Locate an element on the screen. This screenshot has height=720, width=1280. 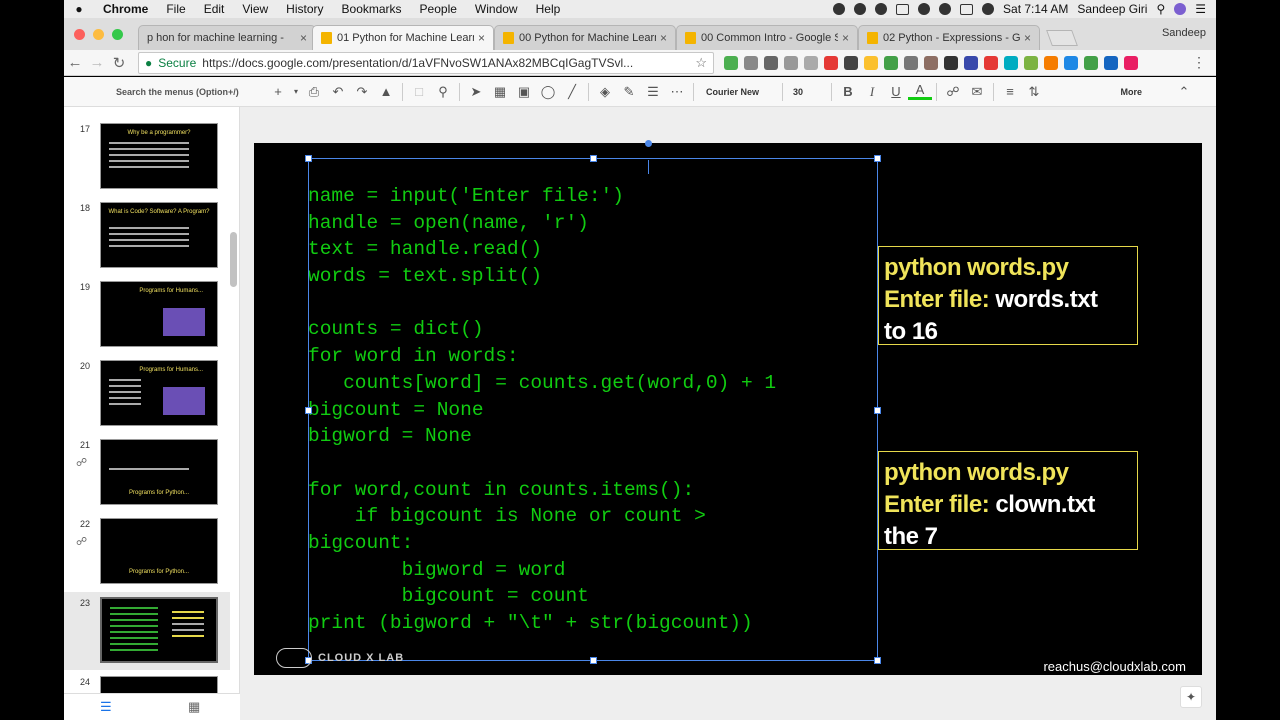
resize-handle-e is located at coordinates (877, 410).